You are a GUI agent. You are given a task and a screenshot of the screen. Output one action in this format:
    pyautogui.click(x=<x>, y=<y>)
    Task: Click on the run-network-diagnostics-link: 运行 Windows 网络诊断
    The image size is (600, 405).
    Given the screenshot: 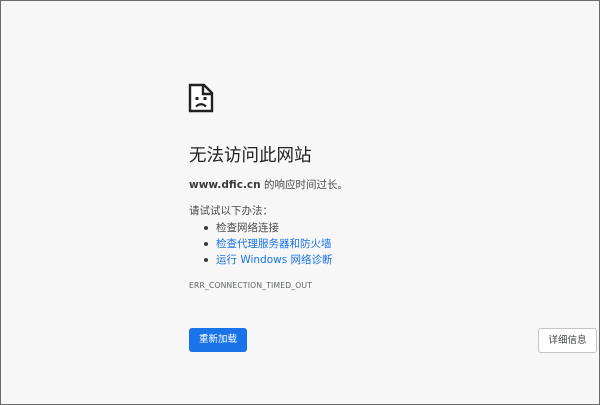 What is the action you would take?
    pyautogui.click(x=274, y=260)
    